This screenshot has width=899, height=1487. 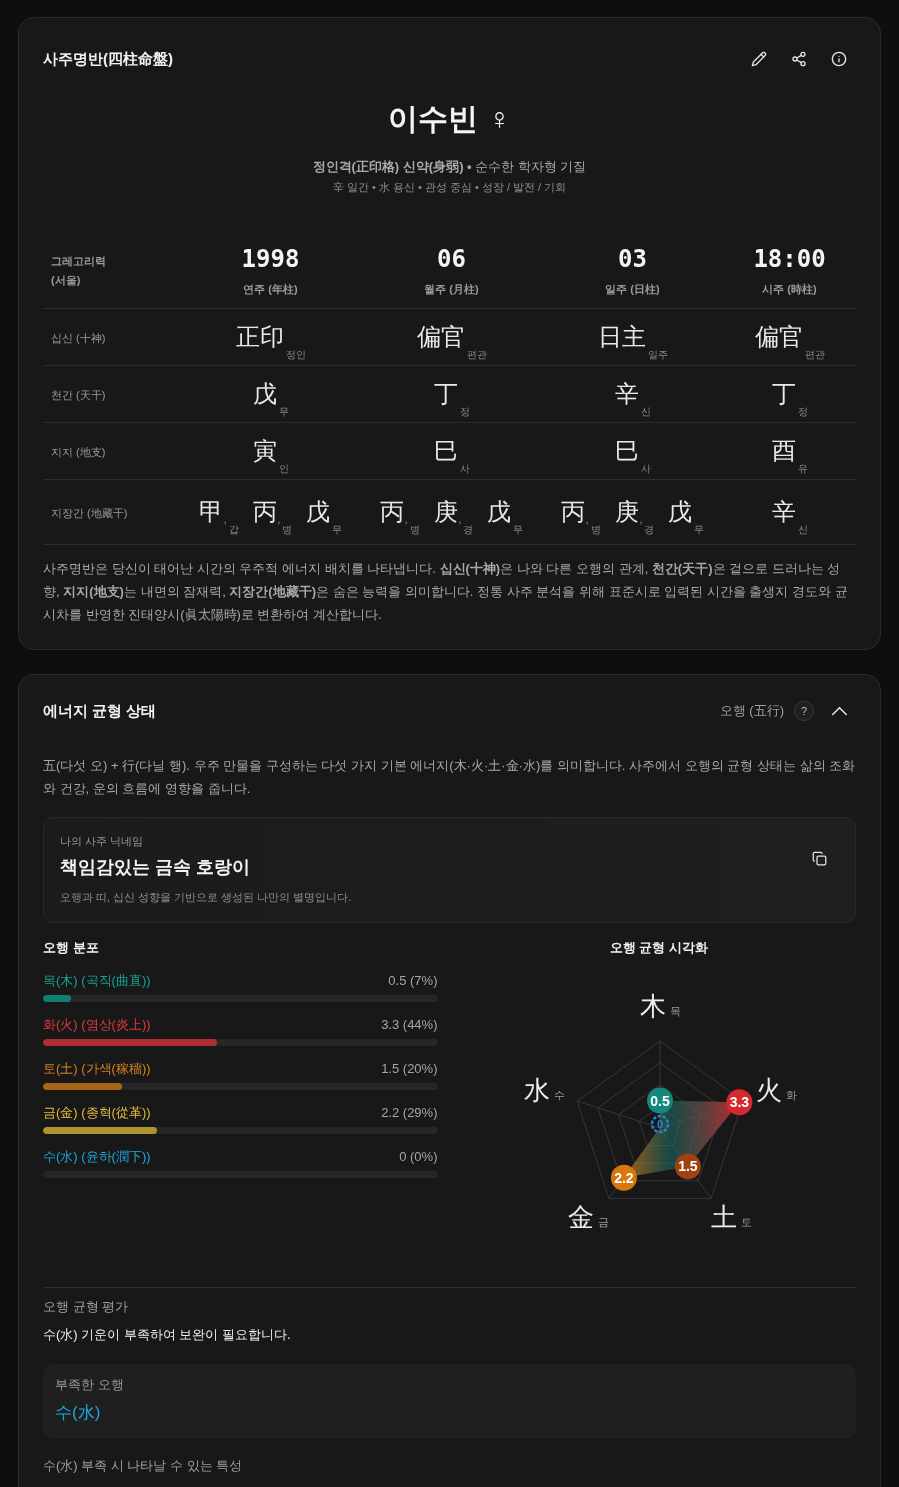 I want to click on element-label: 목(木) (곡직(曲直)), so click(x=97, y=981).